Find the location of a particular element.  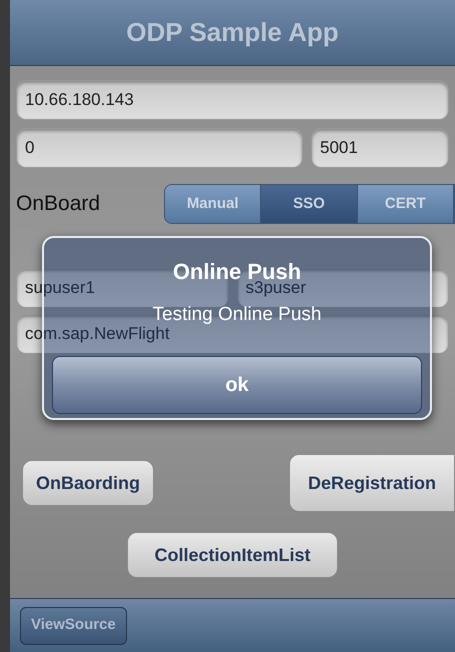

view-source-button: ViewSource is located at coordinates (73, 625).